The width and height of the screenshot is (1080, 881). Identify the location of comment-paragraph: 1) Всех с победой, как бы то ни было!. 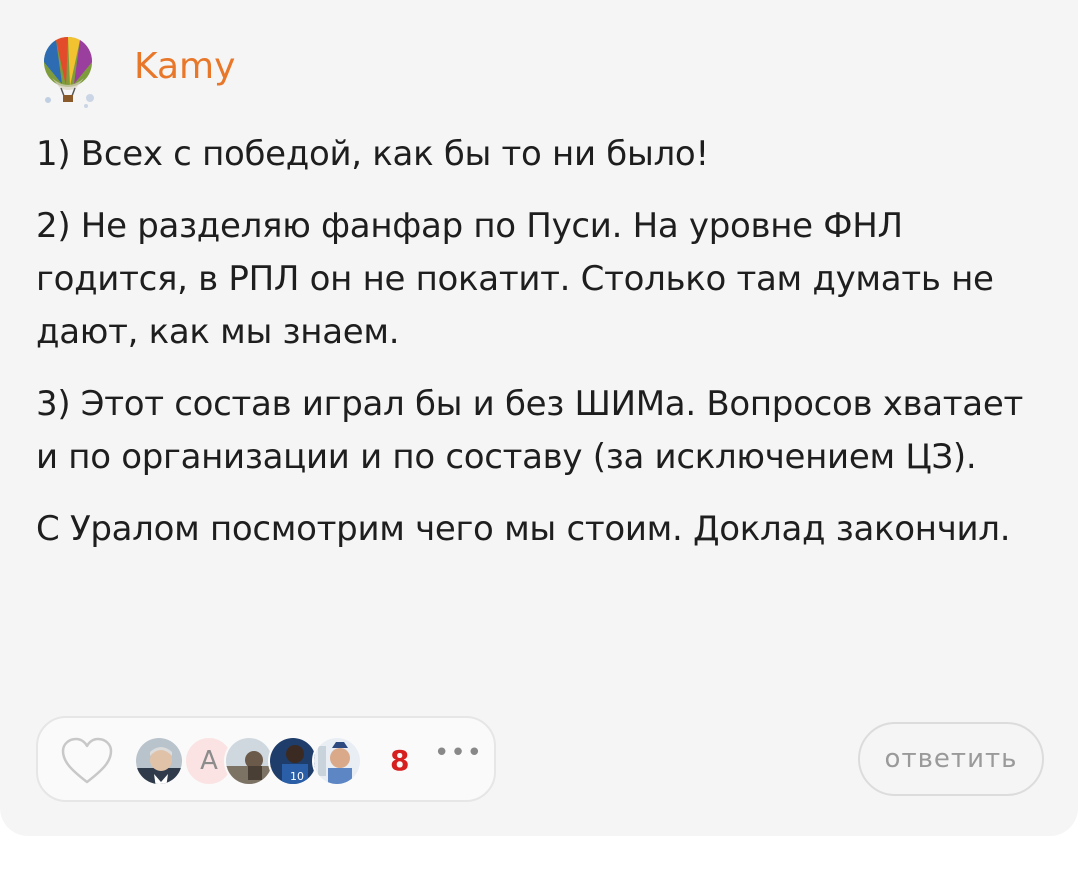
(372, 154).